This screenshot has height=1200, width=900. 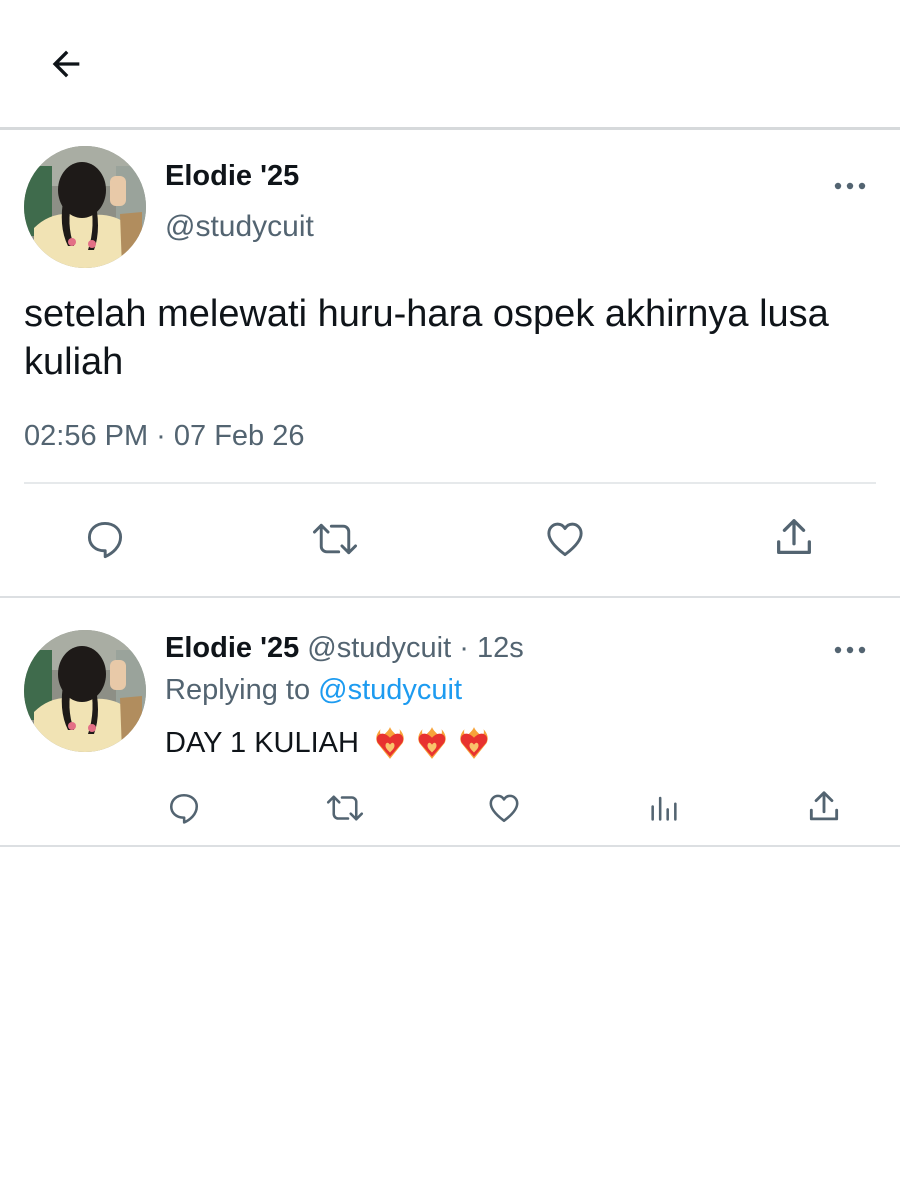 What do you see at coordinates (450, 846) in the screenshot?
I see `bottom-divider` at bounding box center [450, 846].